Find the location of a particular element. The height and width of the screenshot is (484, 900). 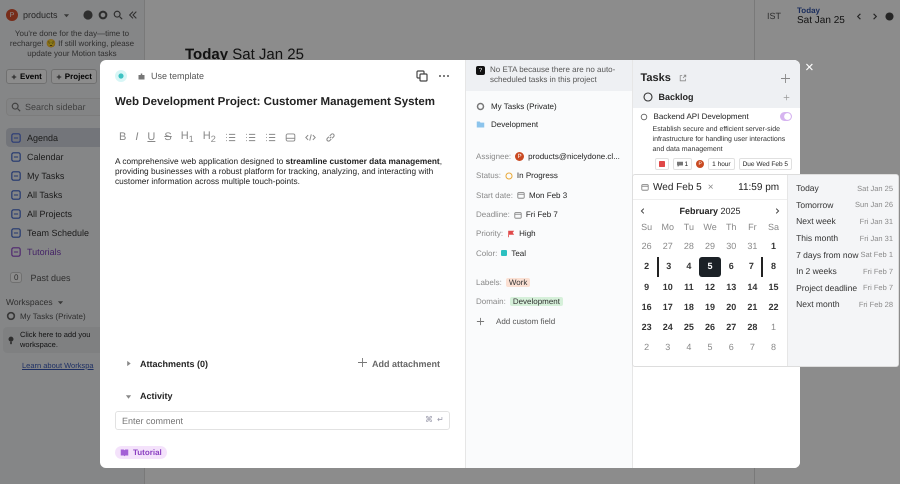

workspace-switcher: products is located at coordinates (40, 15).